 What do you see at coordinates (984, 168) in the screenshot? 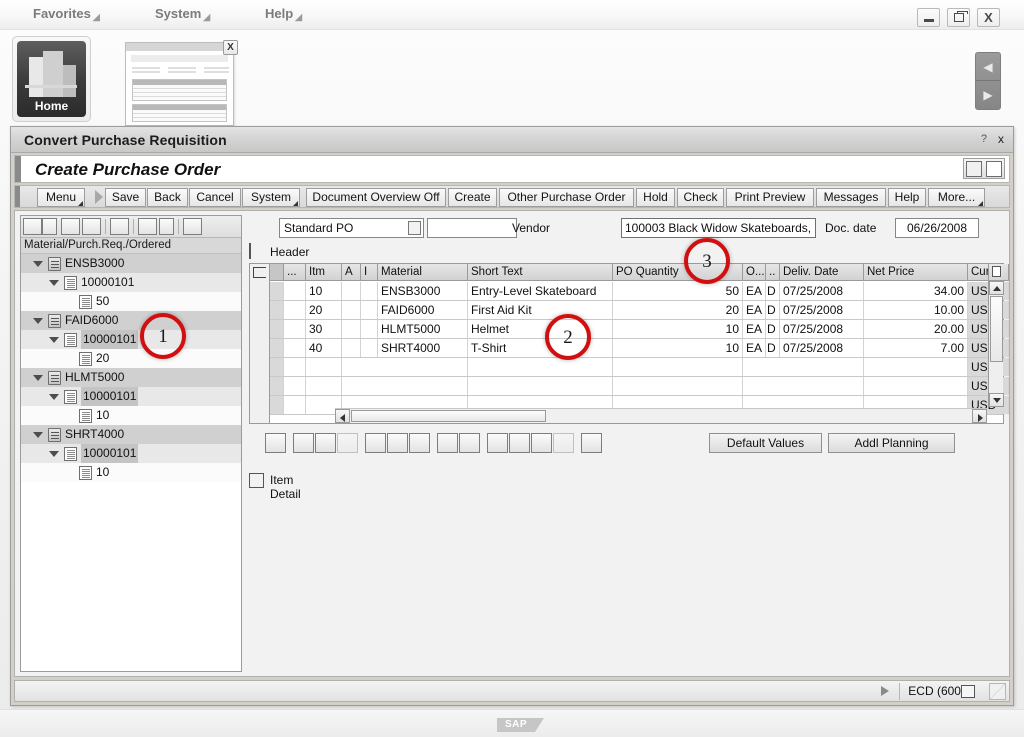
I see `layout-icons-group` at bounding box center [984, 168].